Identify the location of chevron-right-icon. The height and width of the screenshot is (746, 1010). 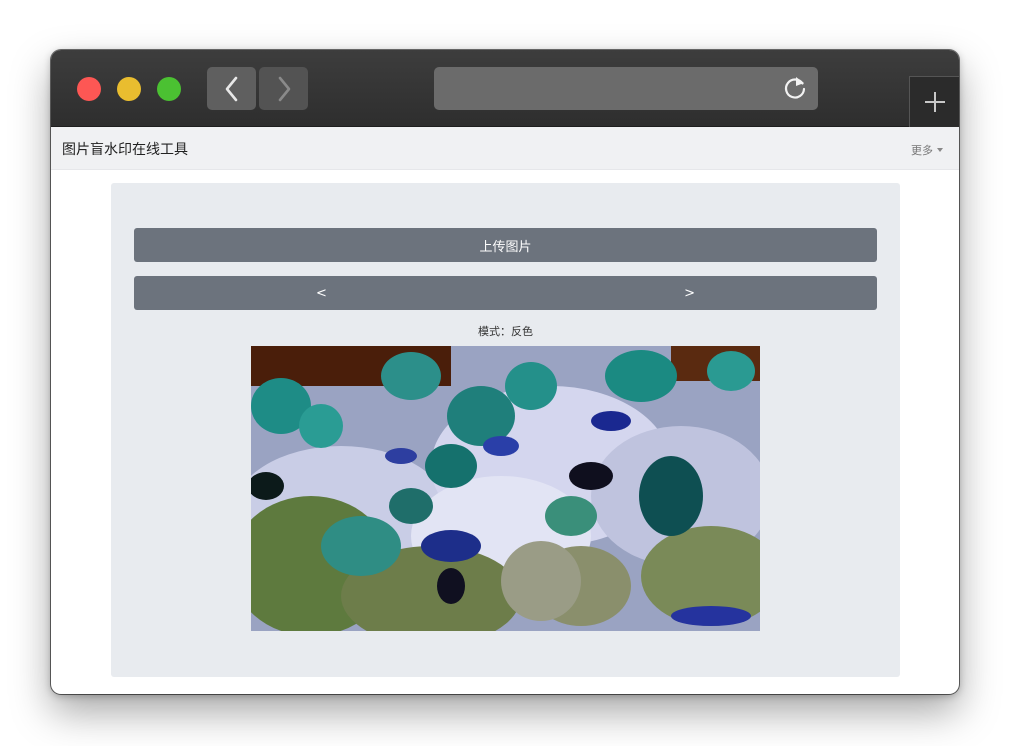
(284, 88).